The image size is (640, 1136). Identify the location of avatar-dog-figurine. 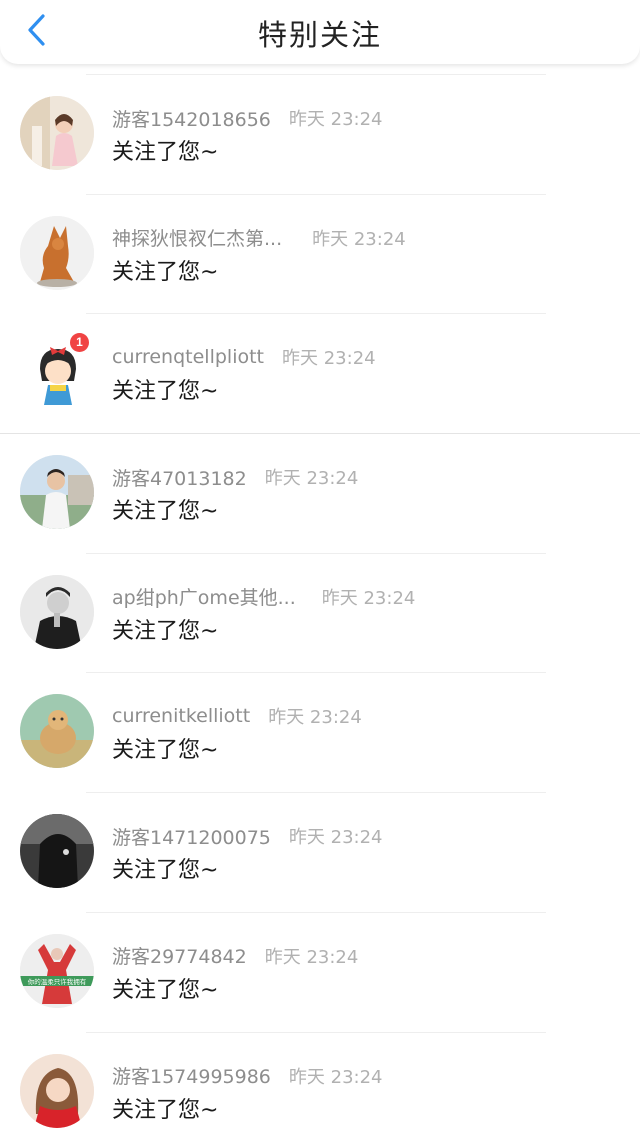
(57, 252).